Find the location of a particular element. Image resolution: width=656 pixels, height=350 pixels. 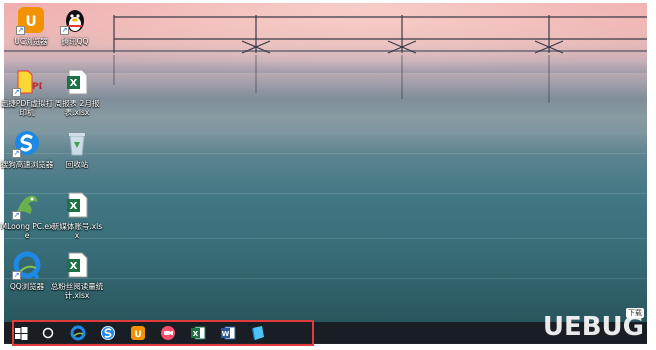

watermark-badge: 下载 is located at coordinates (635, 313).